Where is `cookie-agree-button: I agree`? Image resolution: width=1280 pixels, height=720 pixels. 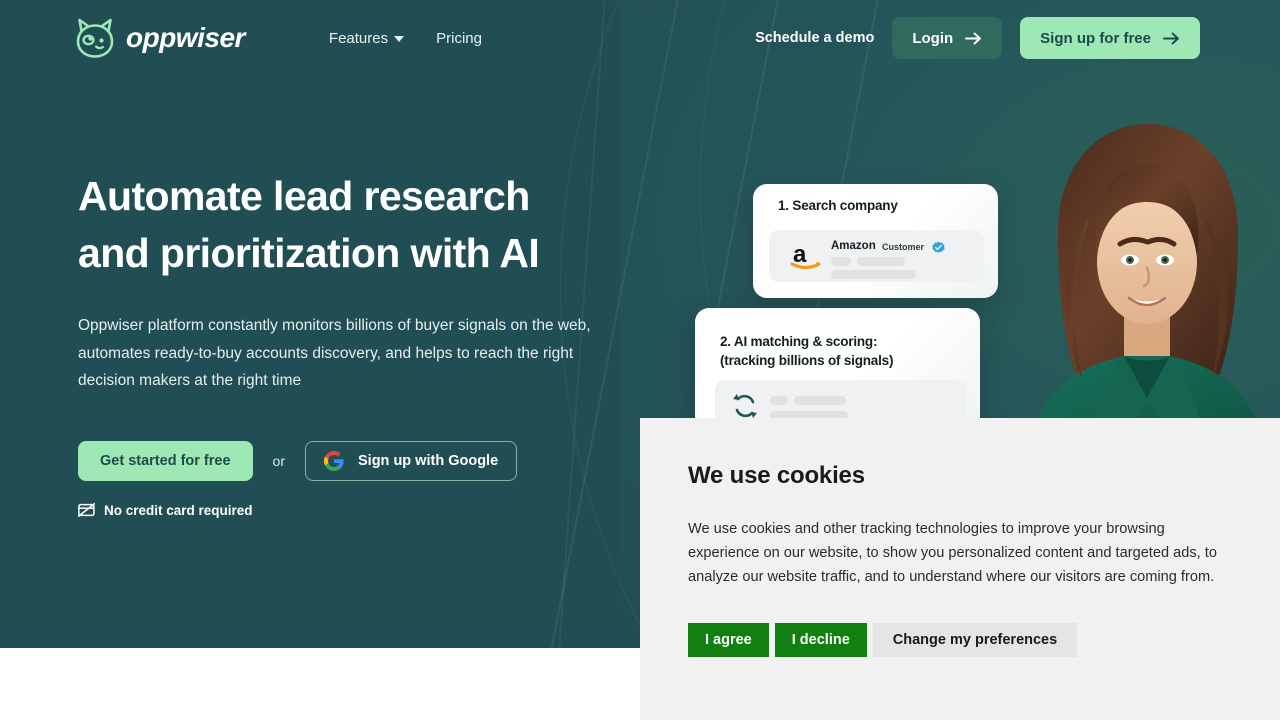 cookie-agree-button: I agree is located at coordinates (728, 640).